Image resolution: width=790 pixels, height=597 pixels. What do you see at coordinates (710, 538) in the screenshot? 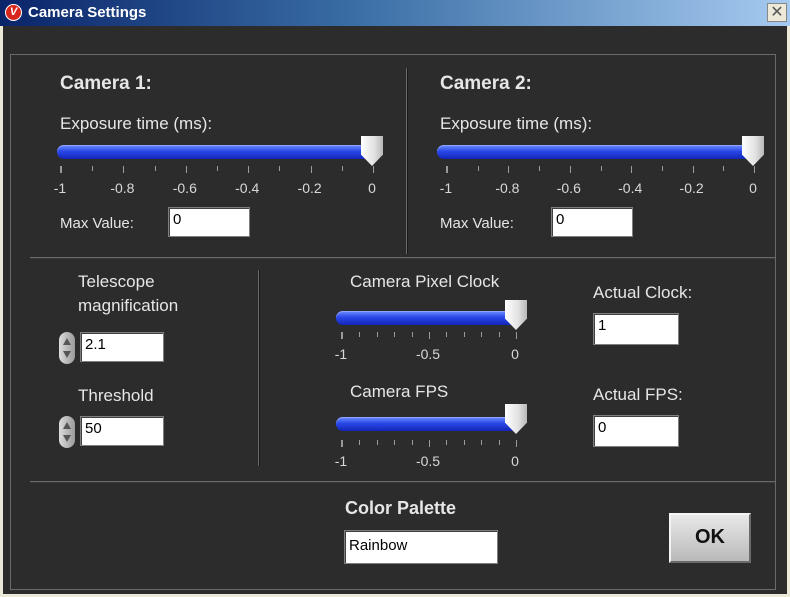
I see `ok-button: OK` at bounding box center [710, 538].